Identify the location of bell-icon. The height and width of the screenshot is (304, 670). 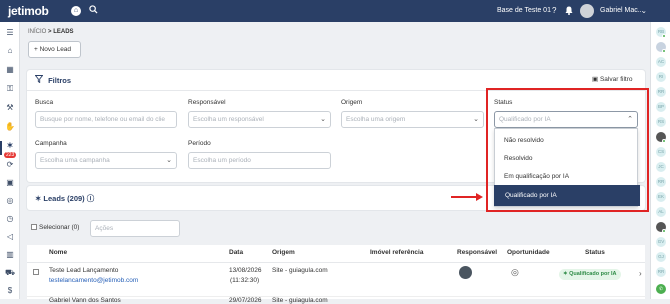
(569, 11).